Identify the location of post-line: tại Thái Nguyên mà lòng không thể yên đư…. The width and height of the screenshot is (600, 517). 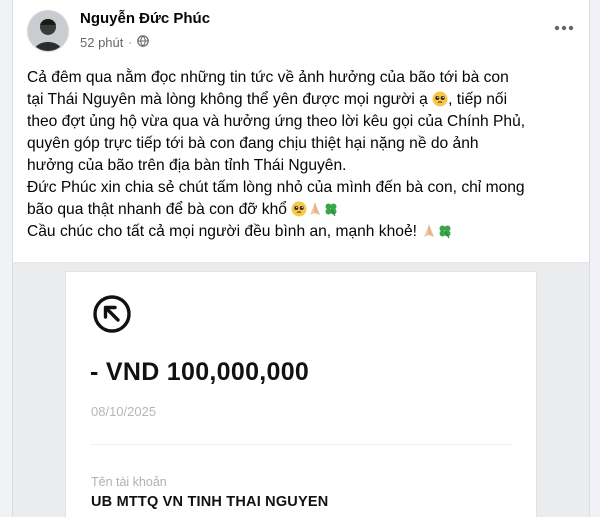
(267, 99).